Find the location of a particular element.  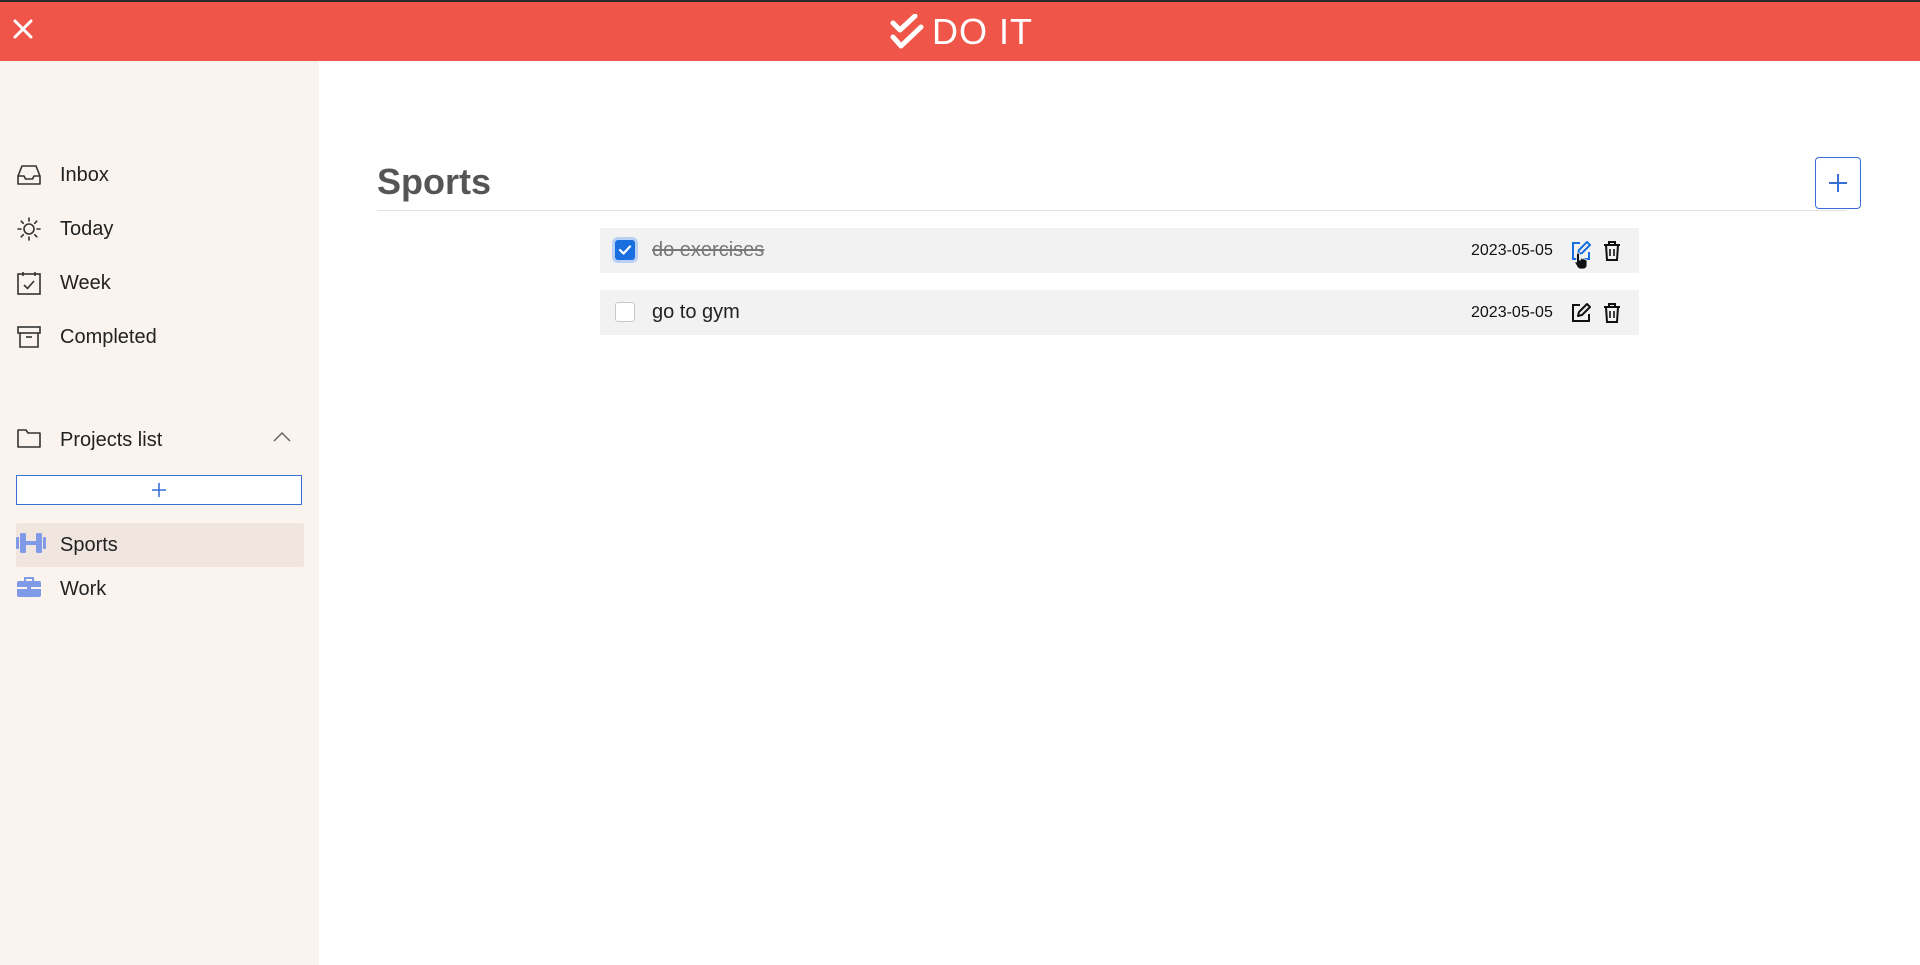

sidebar-item-label: Inbox is located at coordinates (84, 174).